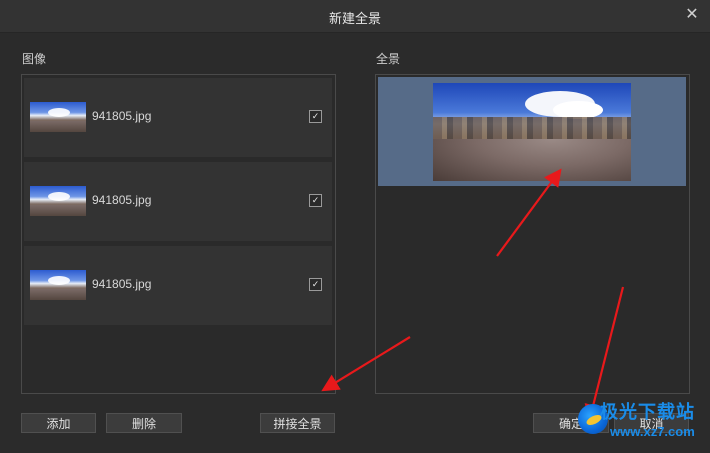  I want to click on window-title: 新建全景, so click(354, 18).